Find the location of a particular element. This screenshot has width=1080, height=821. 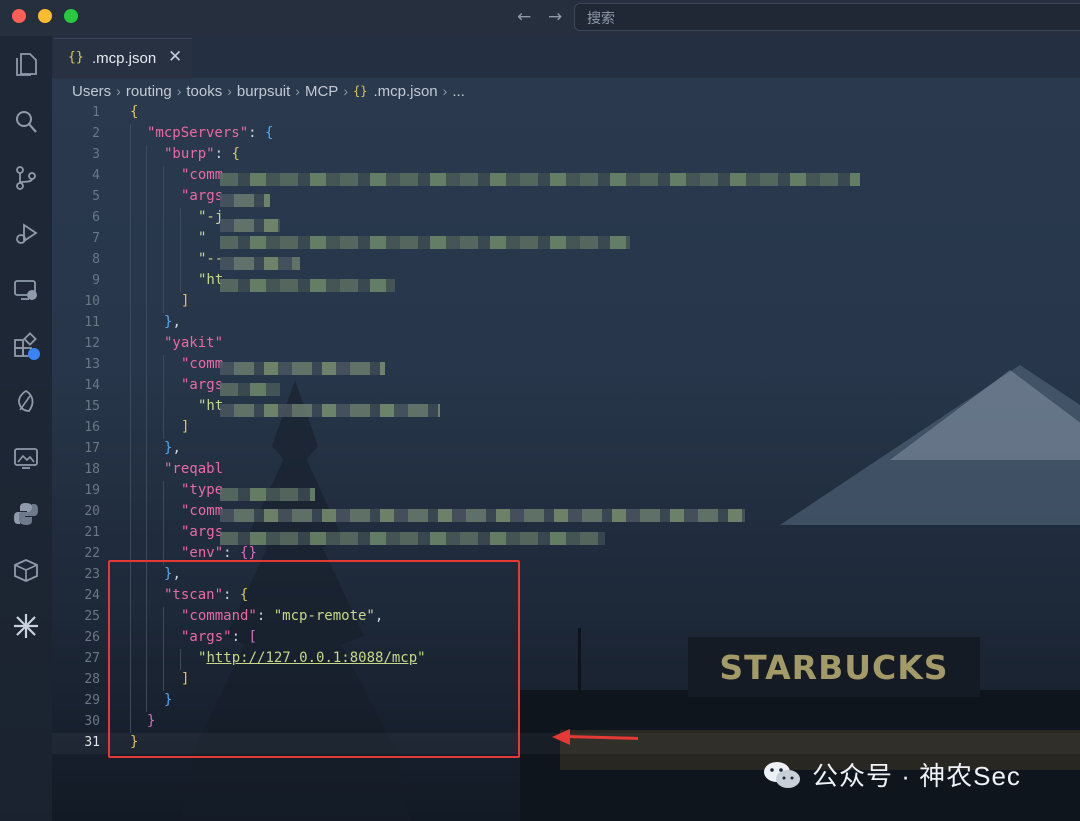

code-line: 15 "ht is located at coordinates (566, 407).